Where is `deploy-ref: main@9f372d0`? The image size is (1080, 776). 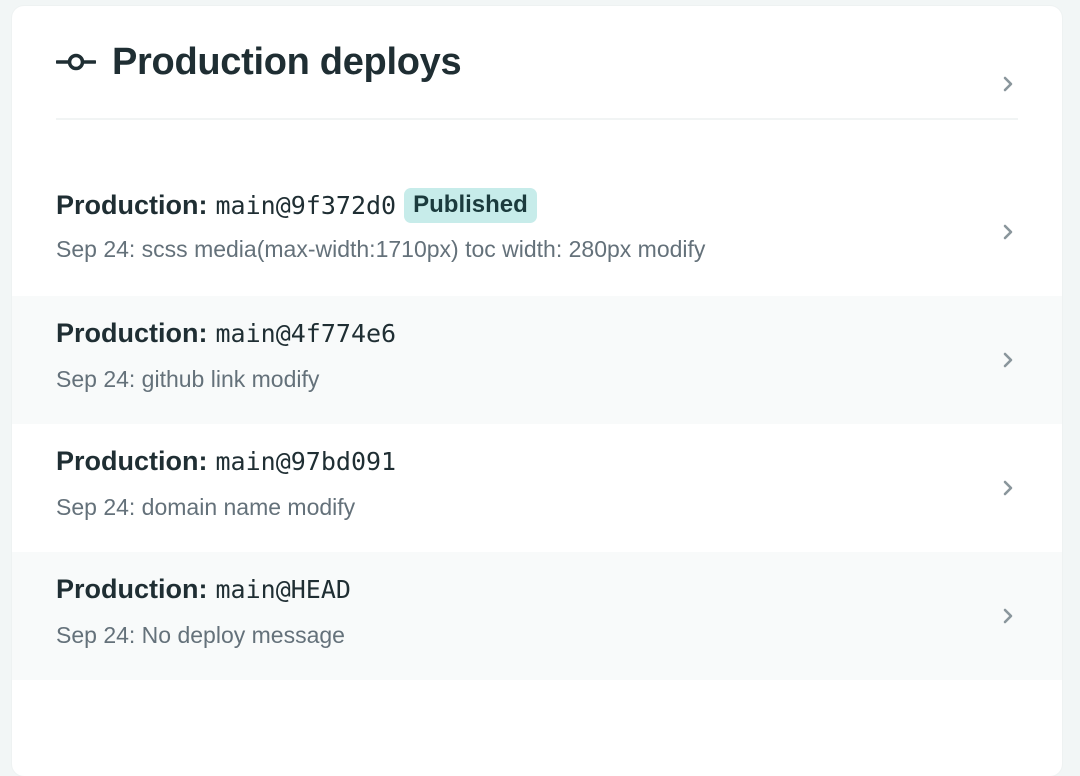 deploy-ref: main@9f372d0 is located at coordinates (306, 205).